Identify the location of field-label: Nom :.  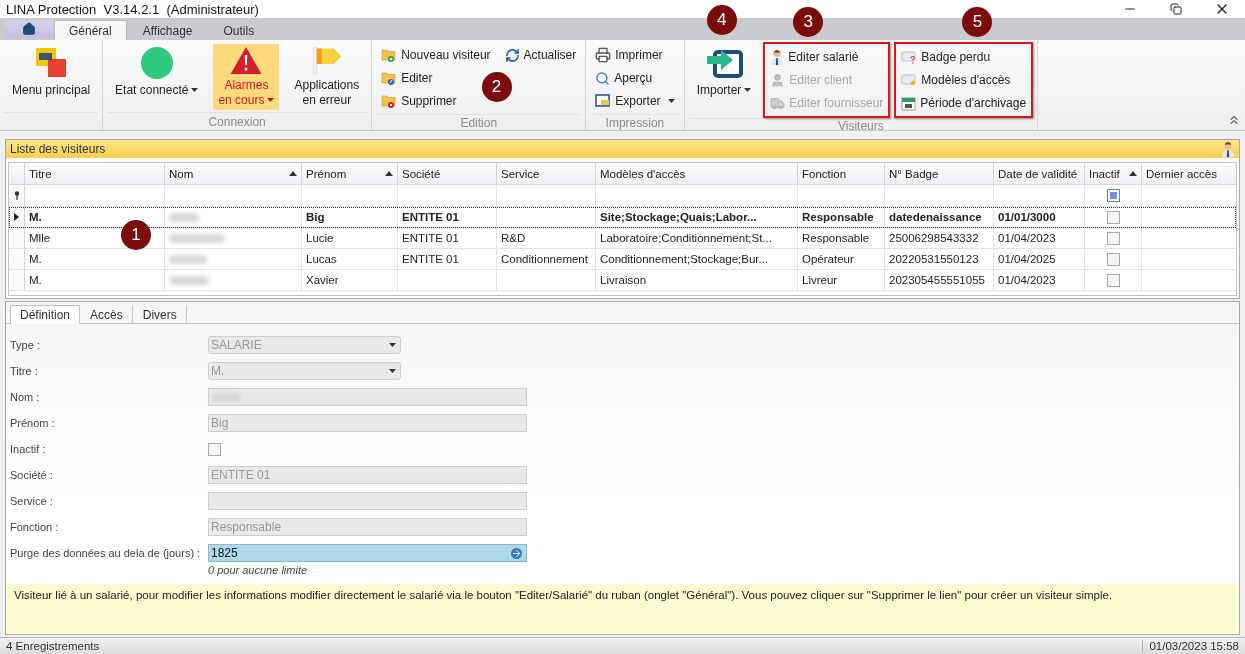
(25, 397).